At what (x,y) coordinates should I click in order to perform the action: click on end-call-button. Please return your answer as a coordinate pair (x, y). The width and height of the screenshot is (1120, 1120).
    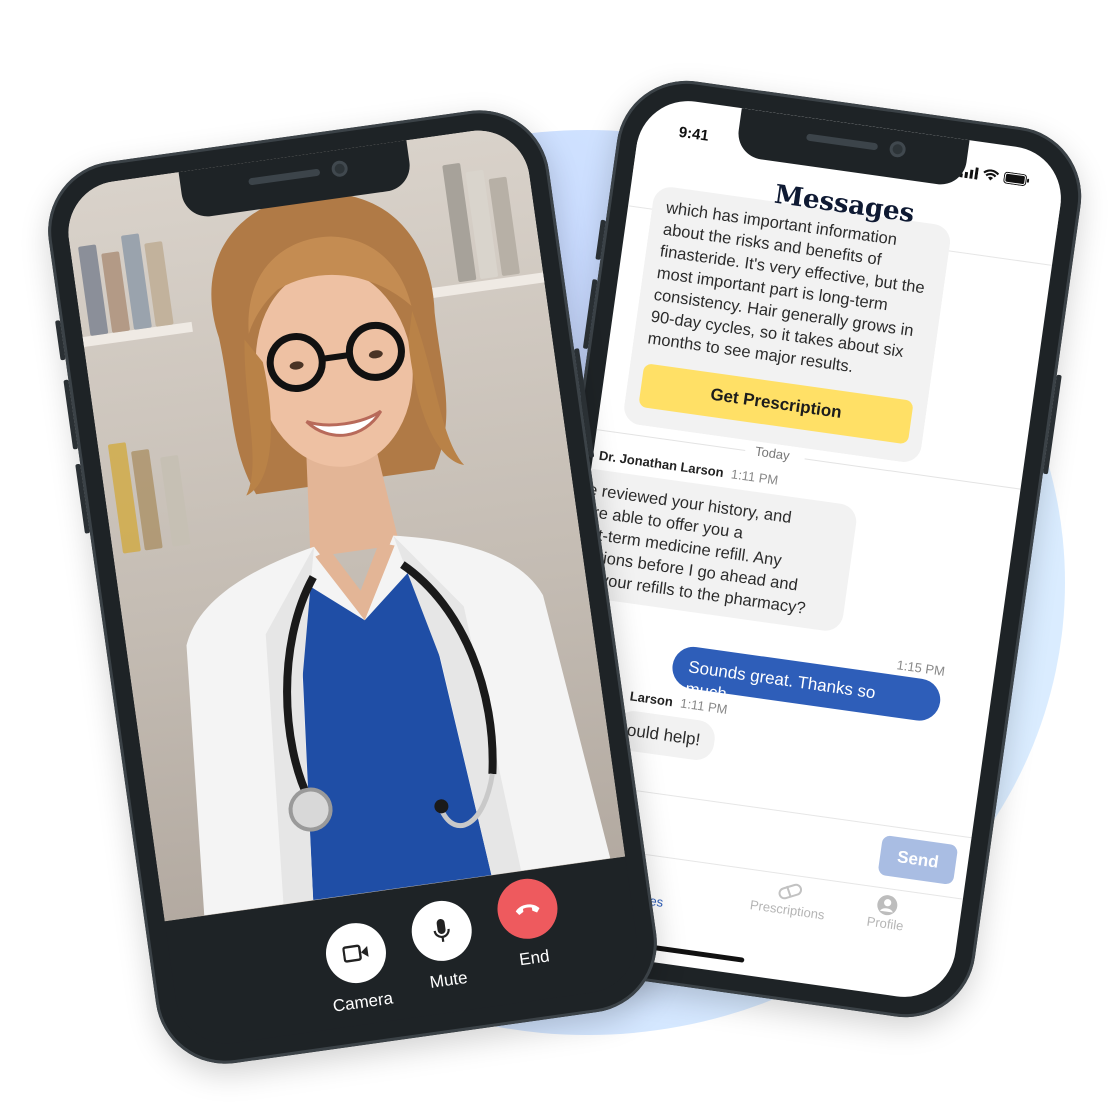
    Looking at the image, I should click on (527, 908).